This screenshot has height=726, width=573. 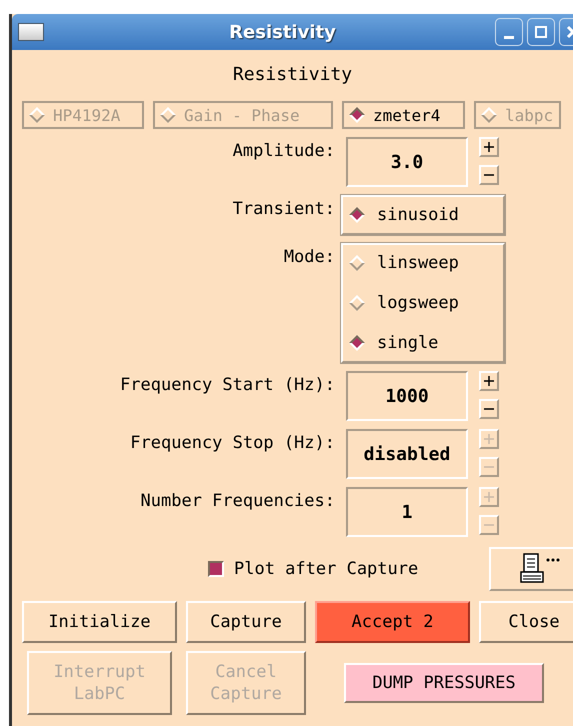 What do you see at coordinates (526, 622) in the screenshot?
I see `action-button: Close` at bounding box center [526, 622].